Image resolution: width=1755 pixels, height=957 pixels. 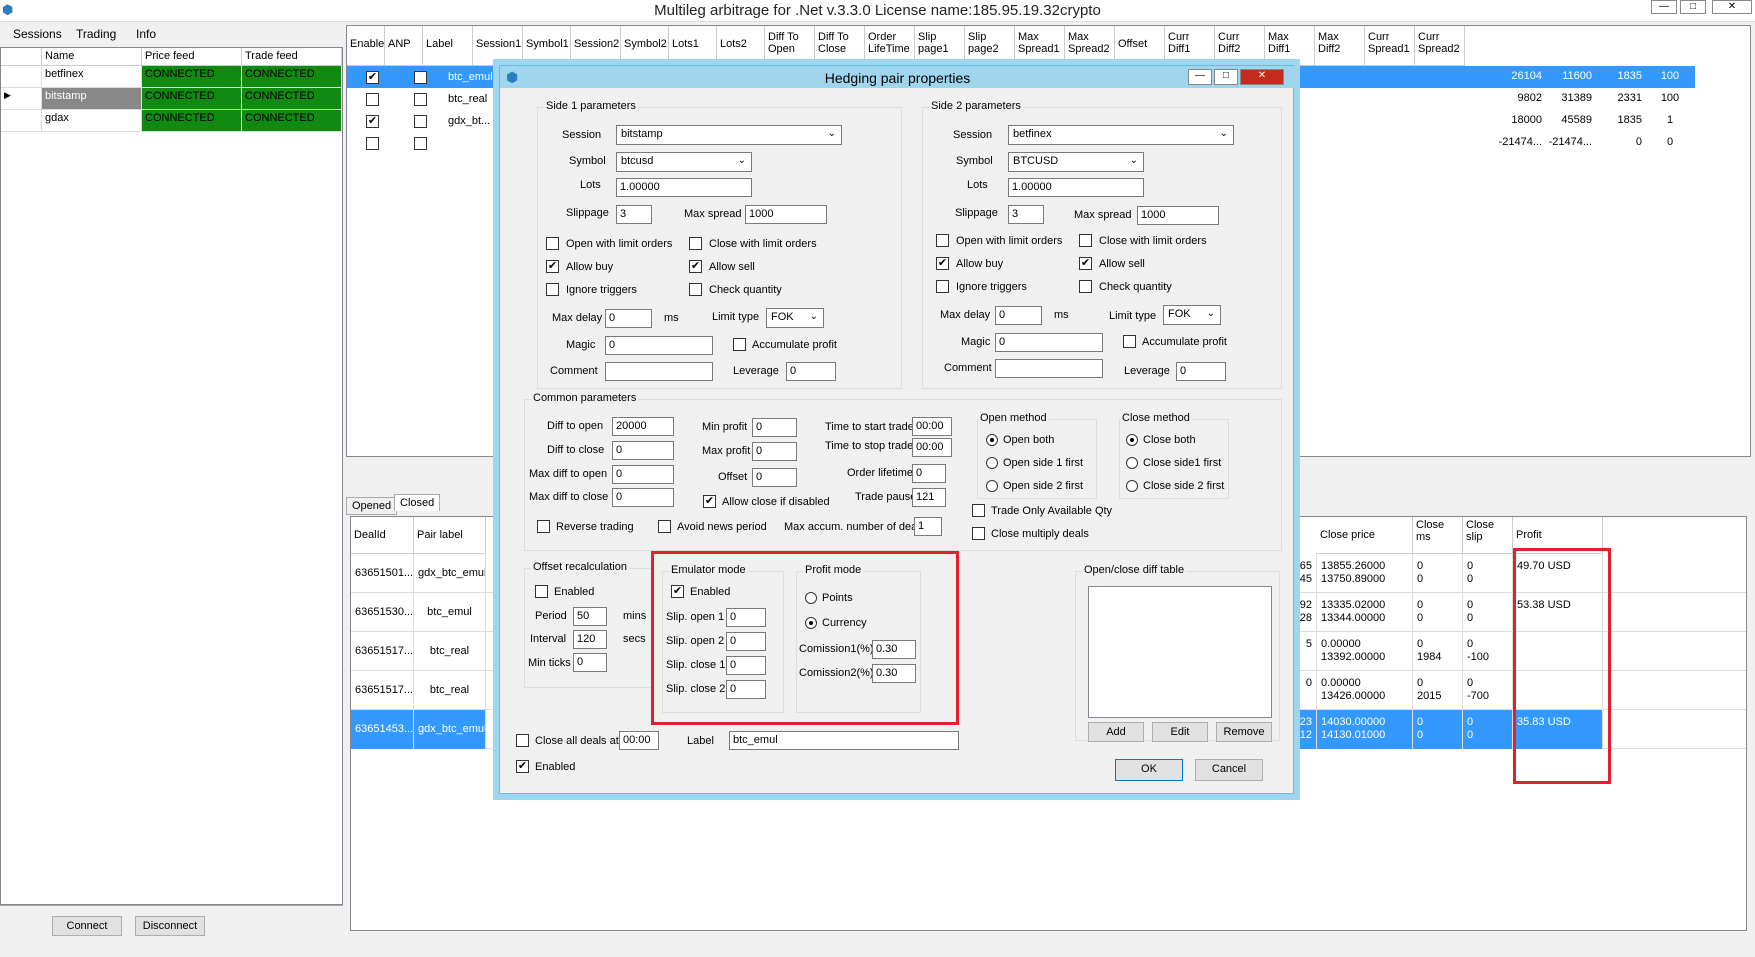 What do you see at coordinates (643, 474) in the screenshot?
I see `maxdiffopen-input: 0` at bounding box center [643, 474].